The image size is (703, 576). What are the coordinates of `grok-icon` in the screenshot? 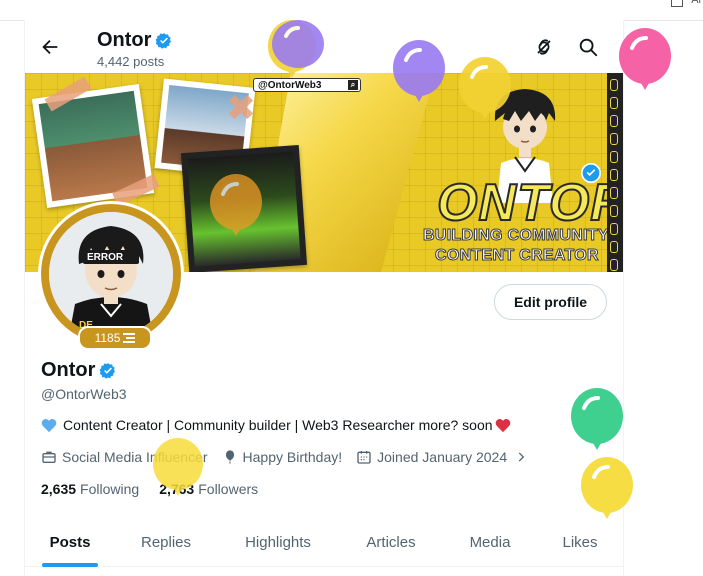 It's located at (544, 47).